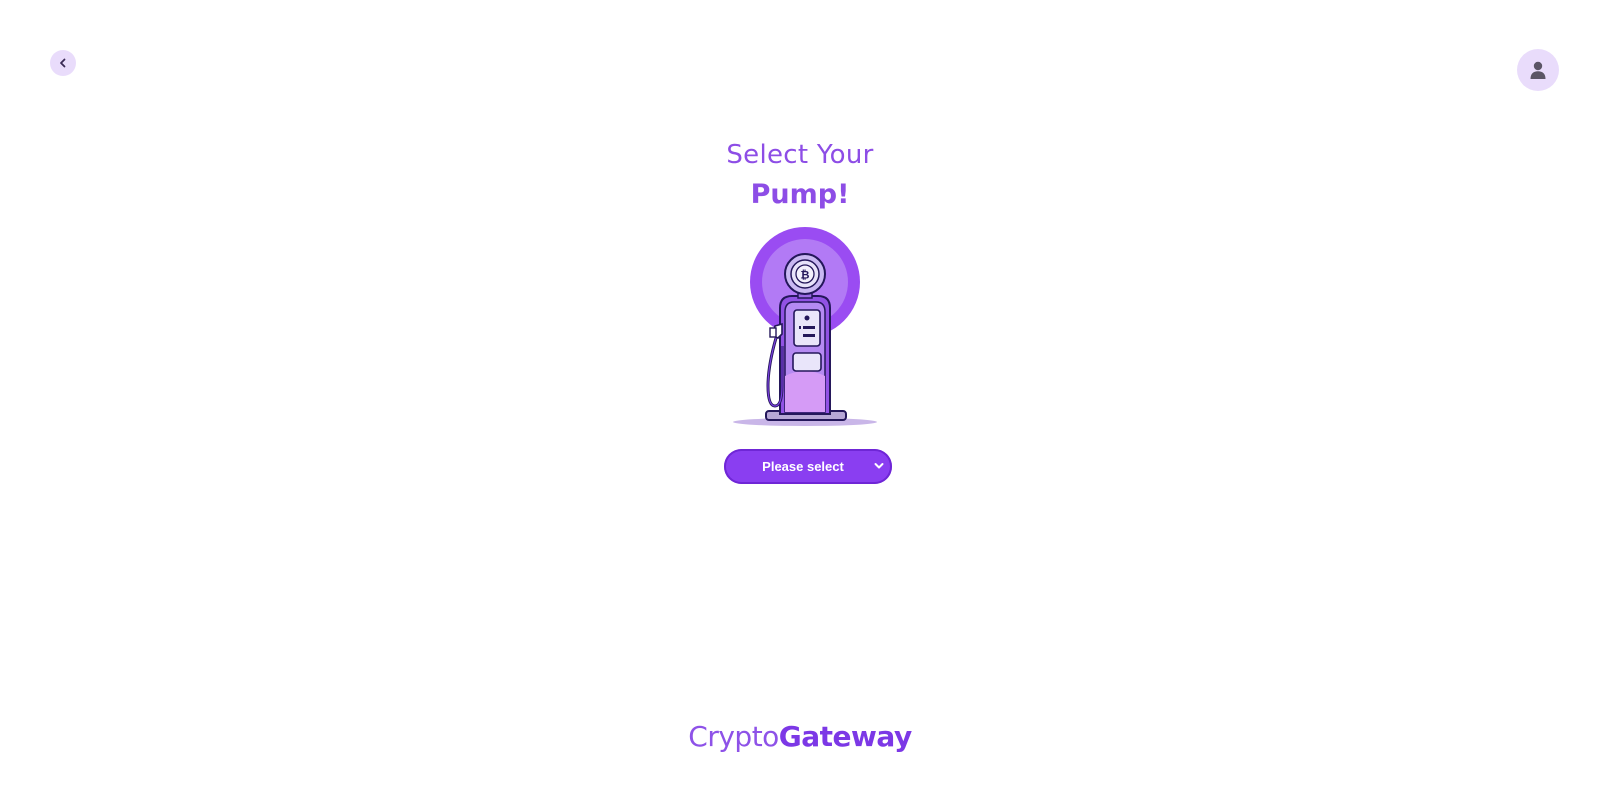  Describe the element at coordinates (845, 736) in the screenshot. I see `brand-logo-gateway: Gateway` at that location.